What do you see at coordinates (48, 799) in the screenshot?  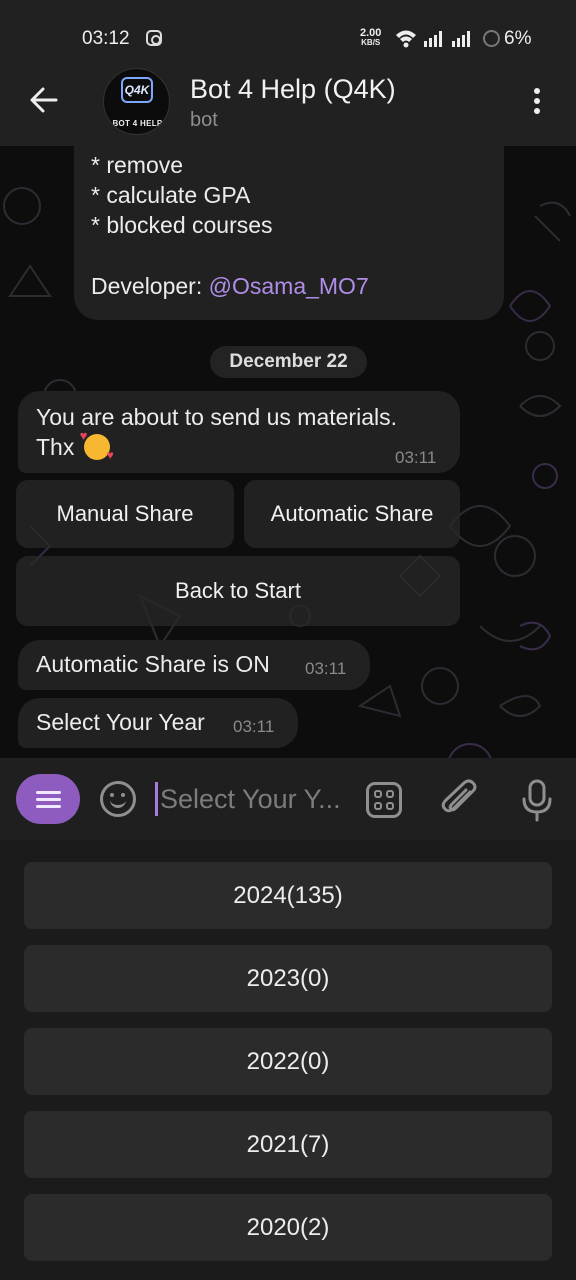 I see `menu-icon` at bounding box center [48, 799].